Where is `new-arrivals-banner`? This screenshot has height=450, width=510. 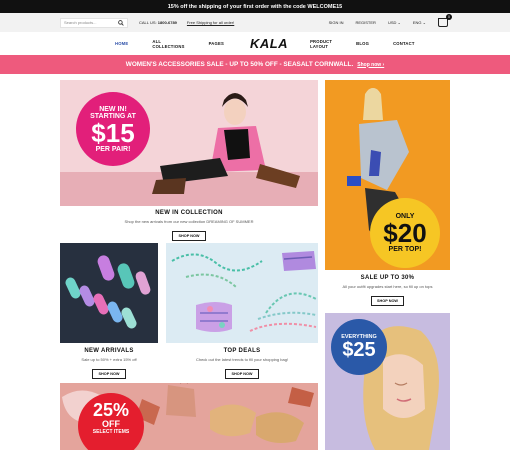
new-arrivals-banner is located at coordinates (109, 293).